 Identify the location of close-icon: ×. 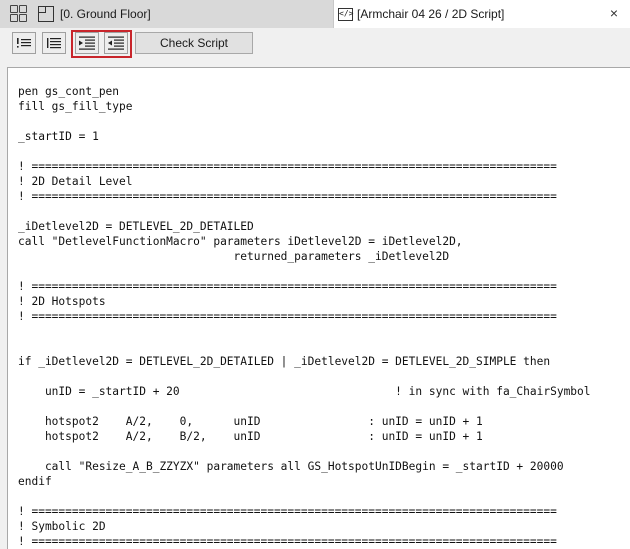
(614, 13).